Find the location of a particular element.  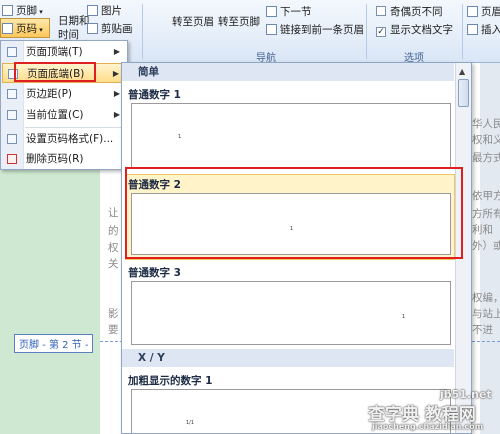

clipart-button: 剪贴画 is located at coordinates (110, 28).